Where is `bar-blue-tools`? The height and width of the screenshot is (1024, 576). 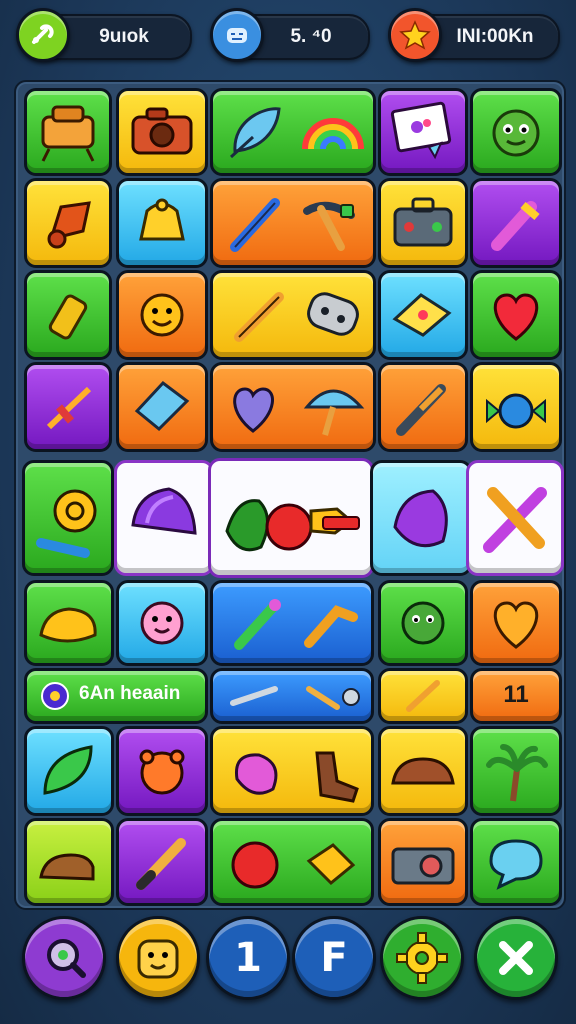 bar-blue-tools is located at coordinates (292, 696).